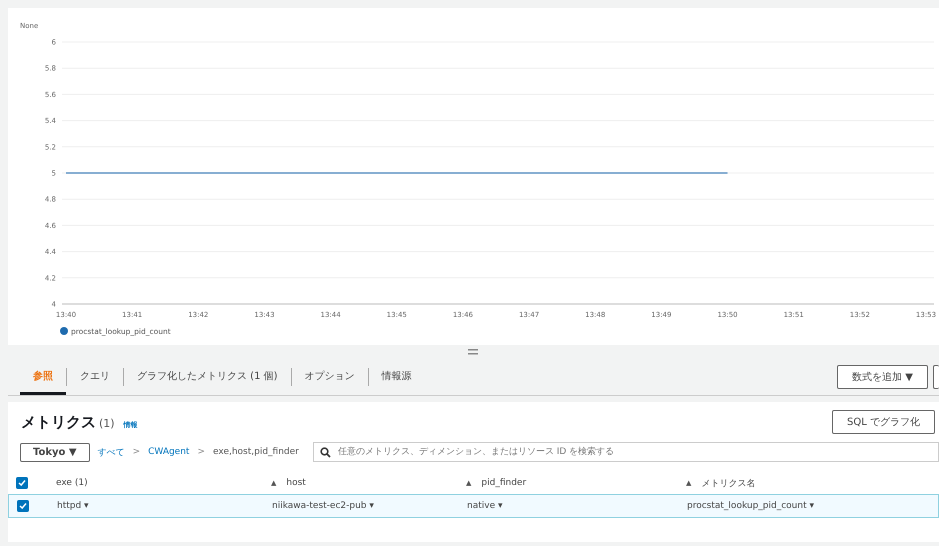 The image size is (939, 546). What do you see at coordinates (111, 452) in the screenshot?
I see `breadcrumb-link: すべて` at bounding box center [111, 452].